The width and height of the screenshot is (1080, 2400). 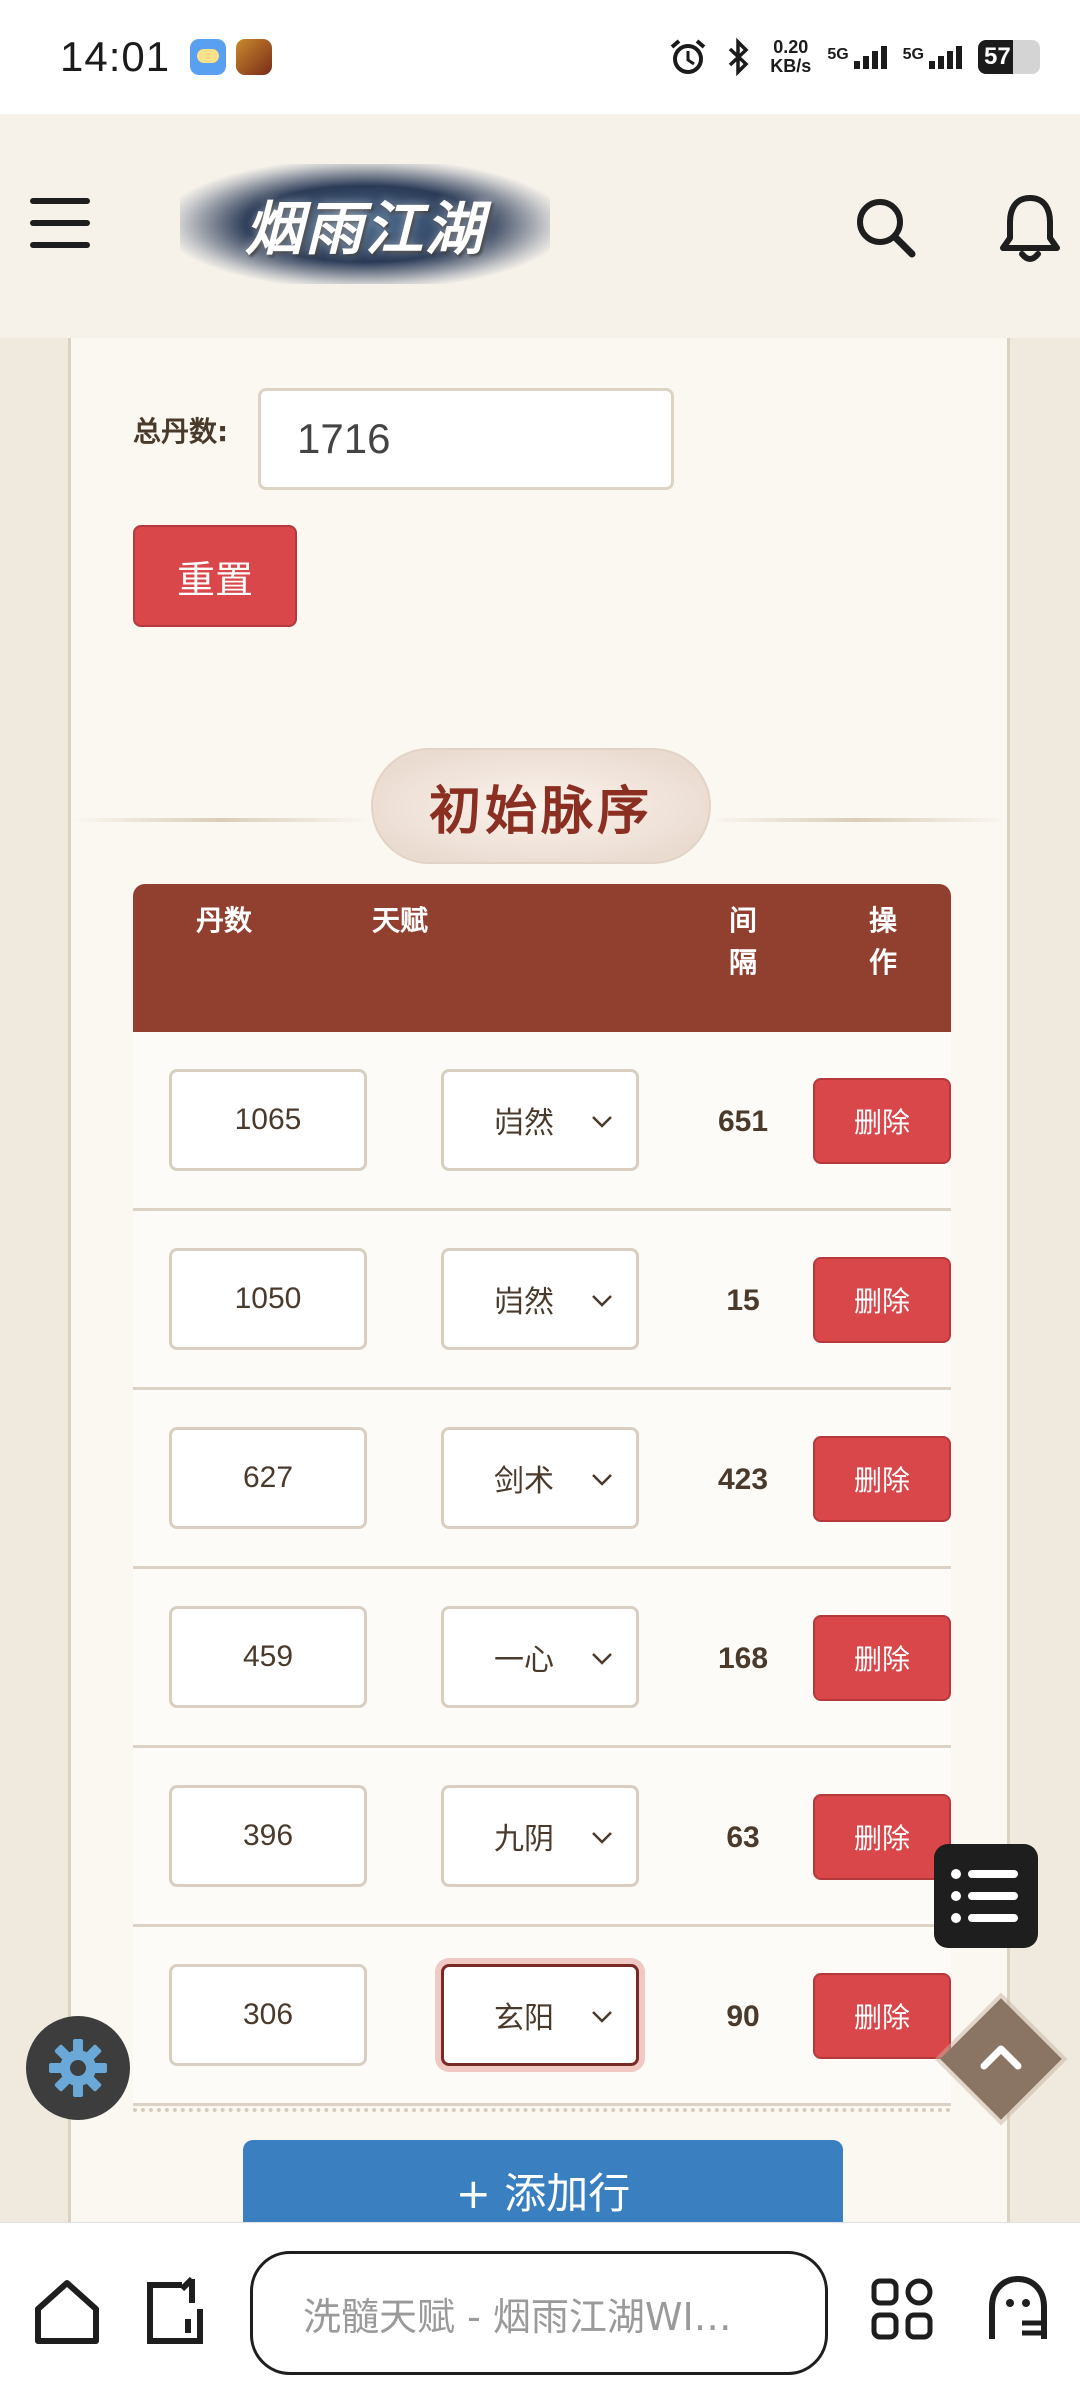 What do you see at coordinates (791, 47) in the screenshot?
I see `speed-value: 0.20` at bounding box center [791, 47].